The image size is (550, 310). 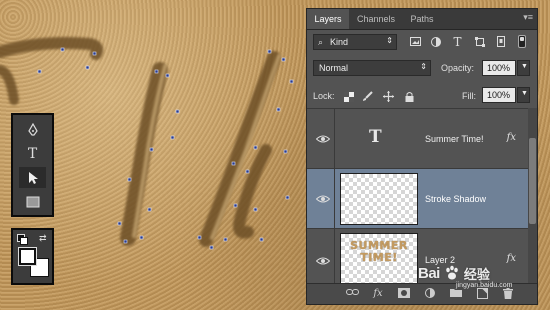 I want to click on image-filter-icon, so click(x=415, y=41).